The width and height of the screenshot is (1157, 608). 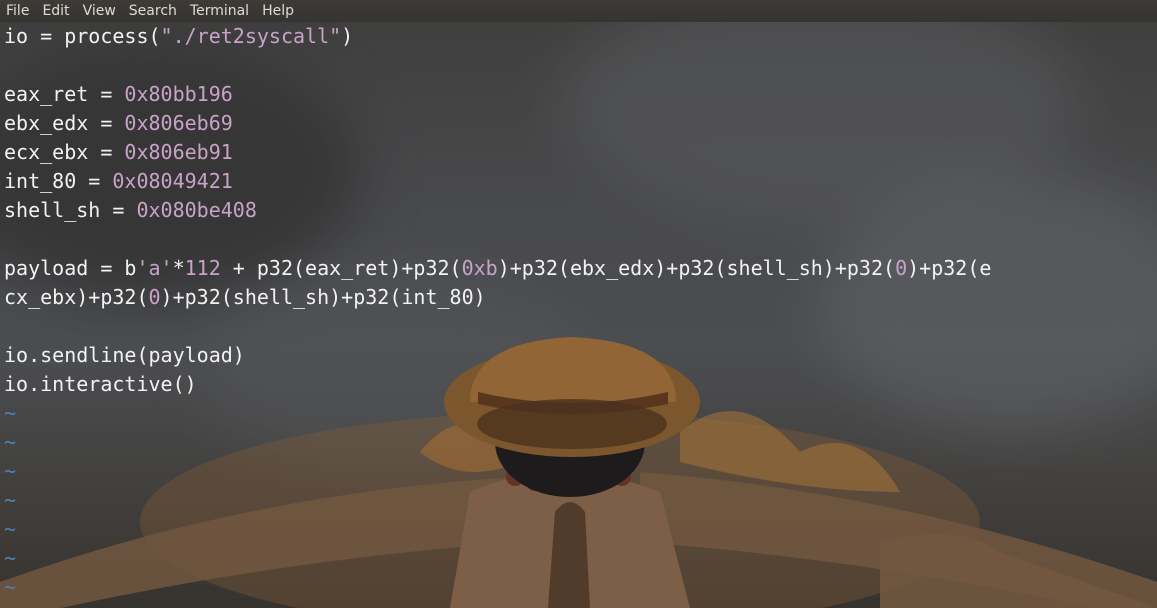 I want to click on code-token: shell_sh =, so click(x=70, y=210).